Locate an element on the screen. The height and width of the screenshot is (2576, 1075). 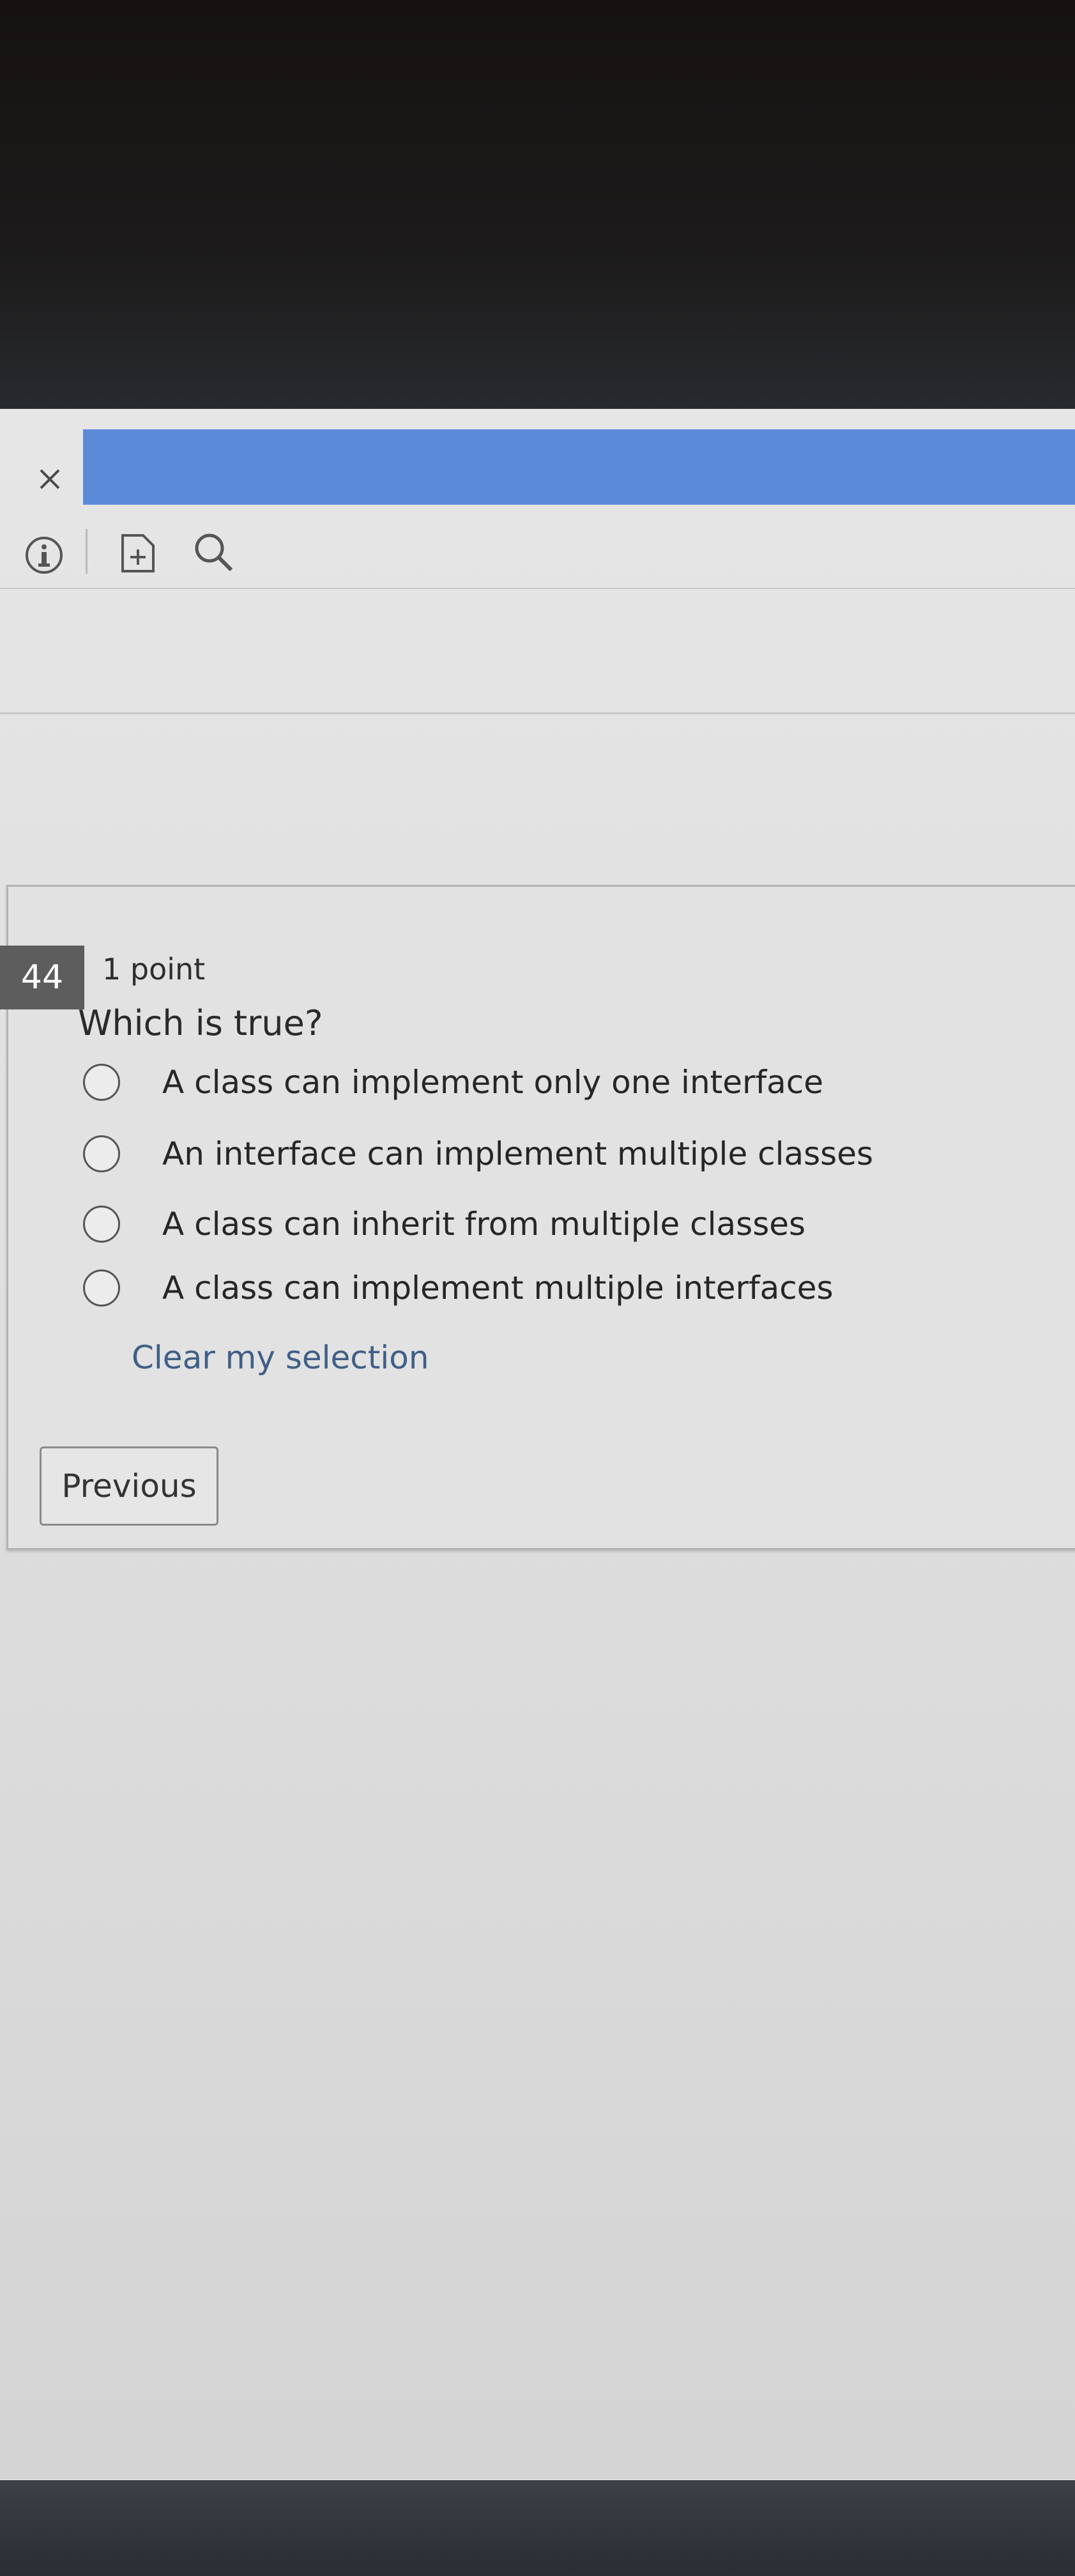
question-prompt: Which is true? is located at coordinates (200, 1023).